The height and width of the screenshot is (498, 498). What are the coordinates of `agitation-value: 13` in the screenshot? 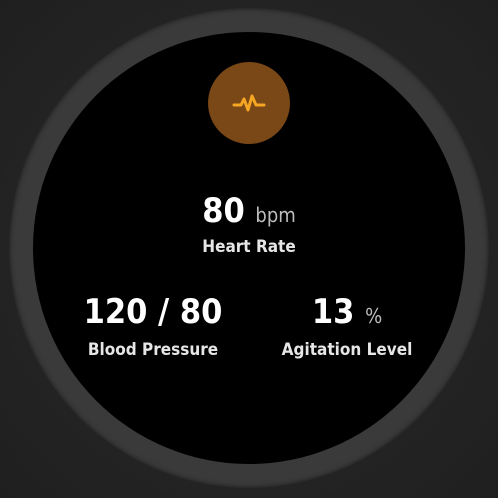 It's located at (333, 312).